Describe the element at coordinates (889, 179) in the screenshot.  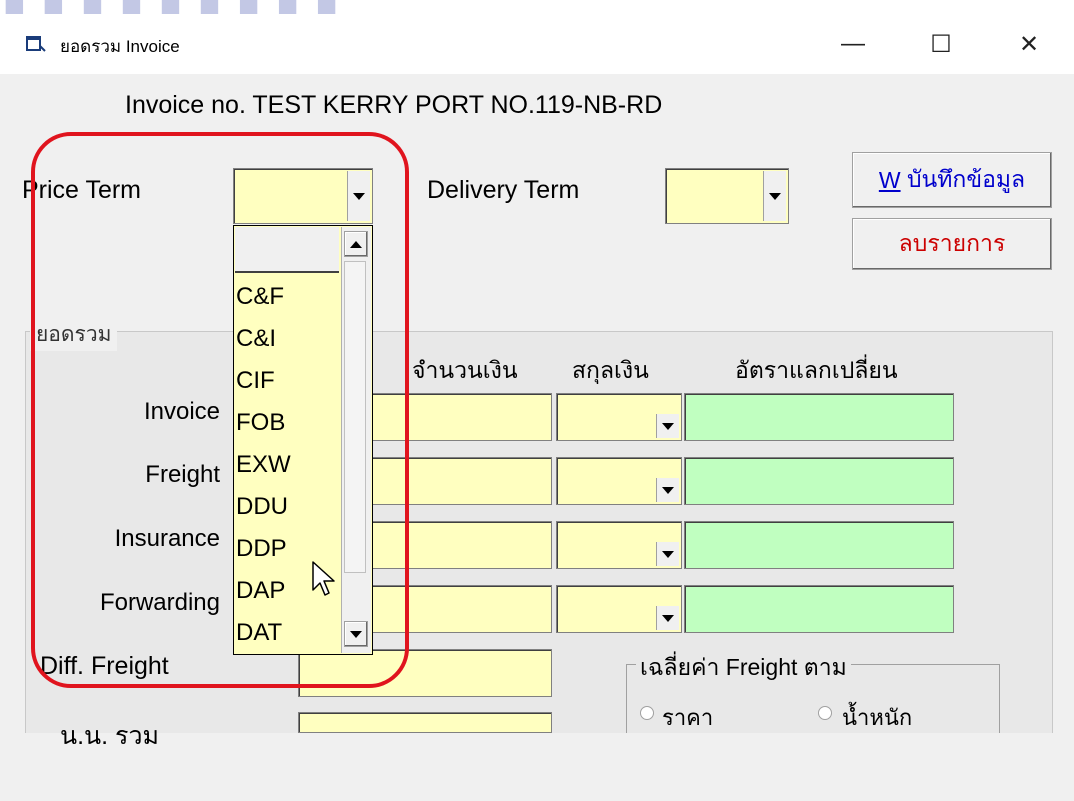
I see `save-accelerator: W` at that location.